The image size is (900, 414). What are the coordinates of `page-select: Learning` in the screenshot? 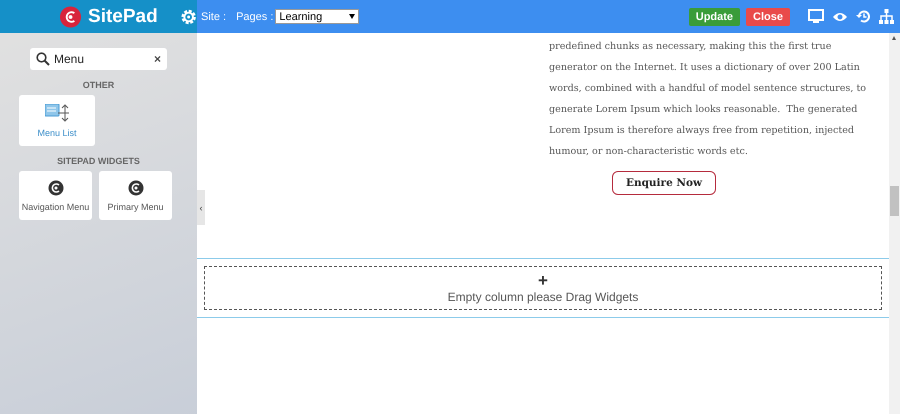 It's located at (317, 16).